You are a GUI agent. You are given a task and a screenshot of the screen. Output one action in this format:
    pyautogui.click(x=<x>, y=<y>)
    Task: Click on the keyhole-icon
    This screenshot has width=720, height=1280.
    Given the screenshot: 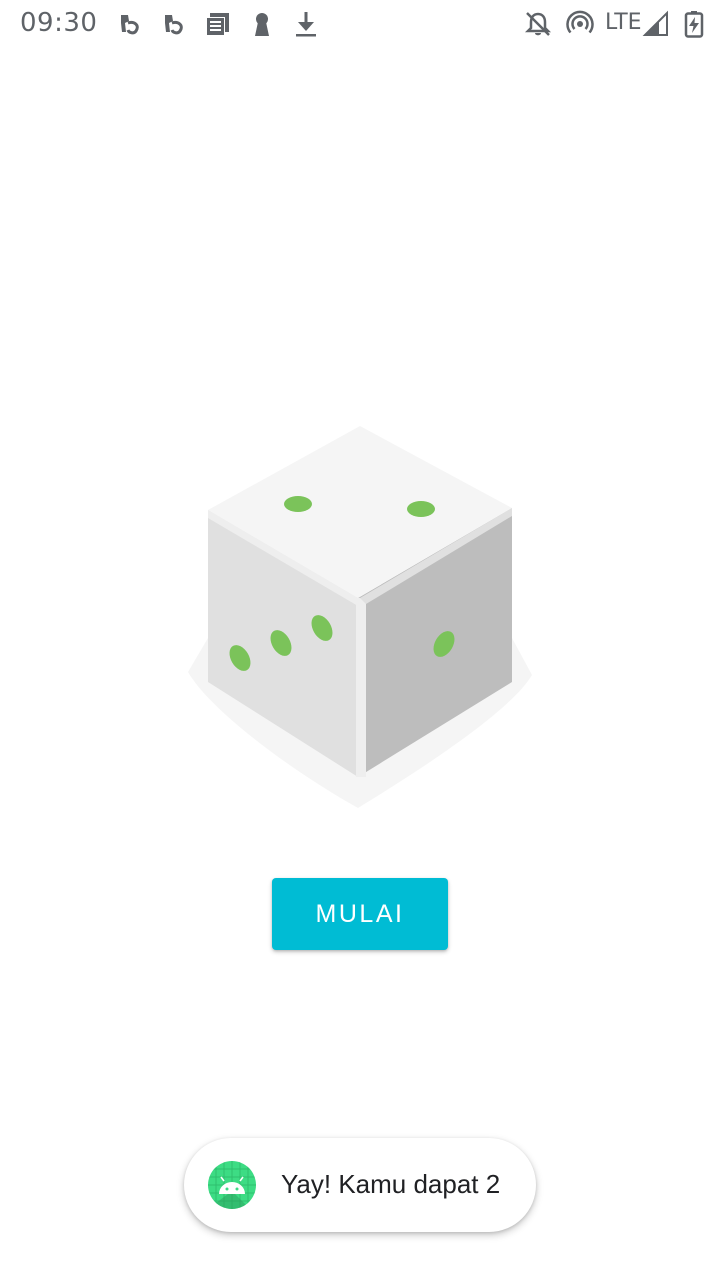 What is the action you would take?
    pyautogui.click(x=262, y=24)
    